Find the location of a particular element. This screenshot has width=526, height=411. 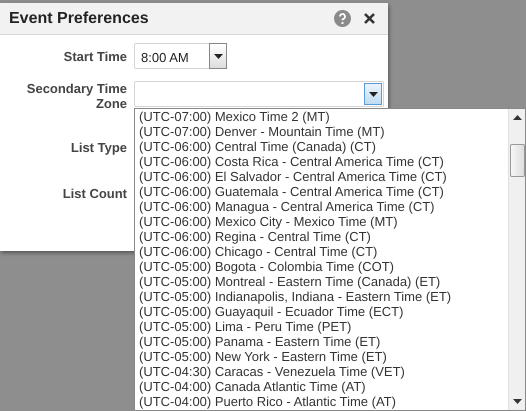

dropdown-option: (UTC-06:00) Mexico City - Mexico Time (MT) is located at coordinates (323, 221).